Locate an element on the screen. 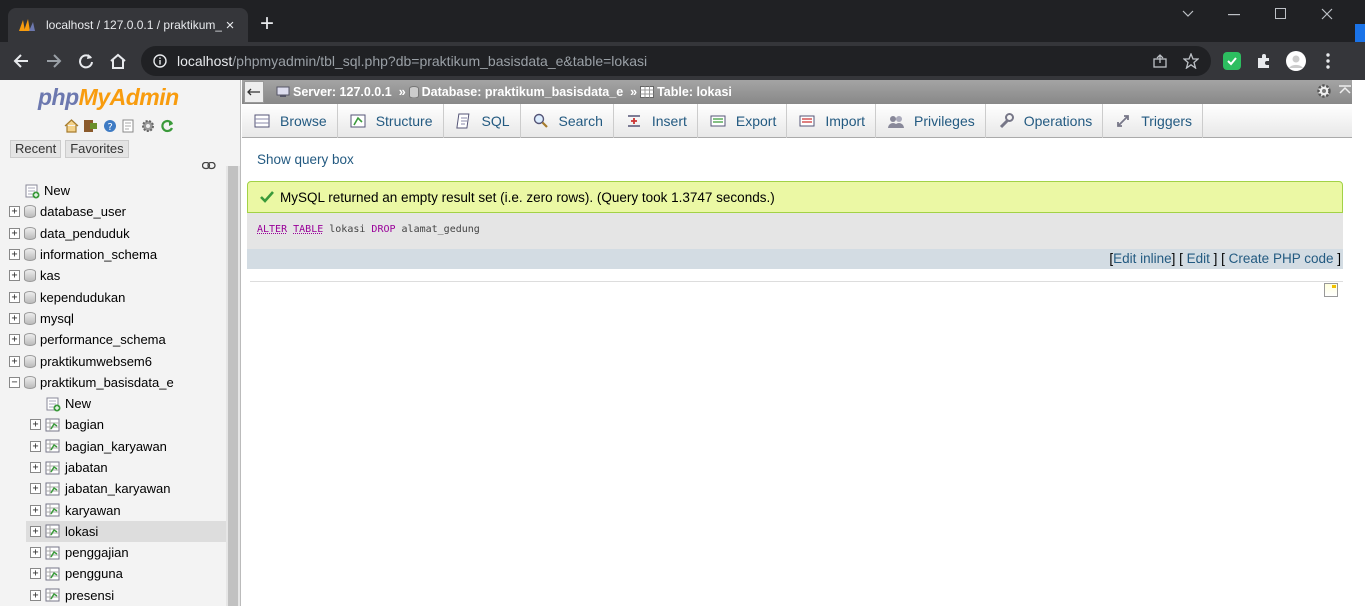 The width and height of the screenshot is (1365, 606). home-icon is located at coordinates (71, 125).